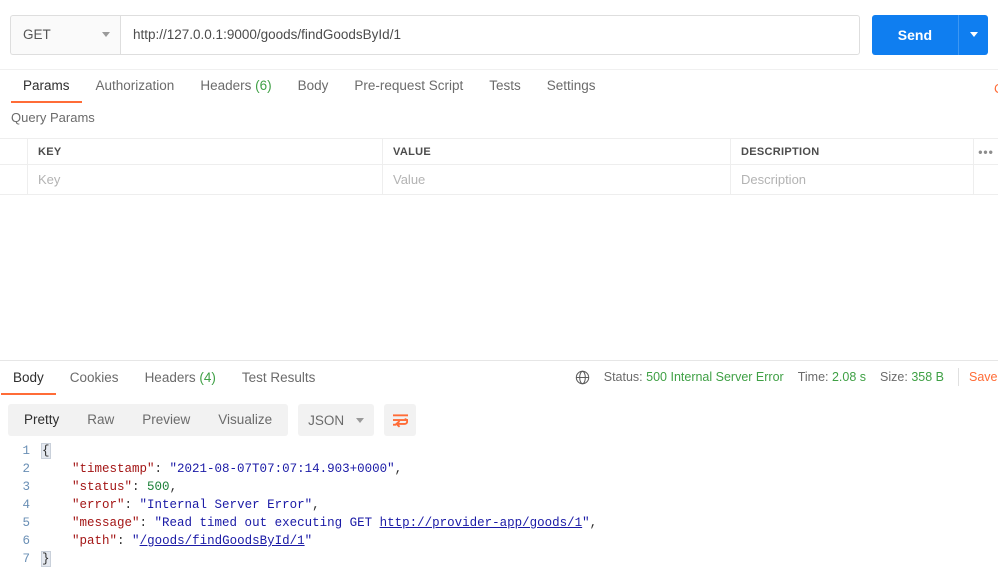 This screenshot has width=998, height=587. I want to click on tab-tests-label: Tests, so click(505, 85).